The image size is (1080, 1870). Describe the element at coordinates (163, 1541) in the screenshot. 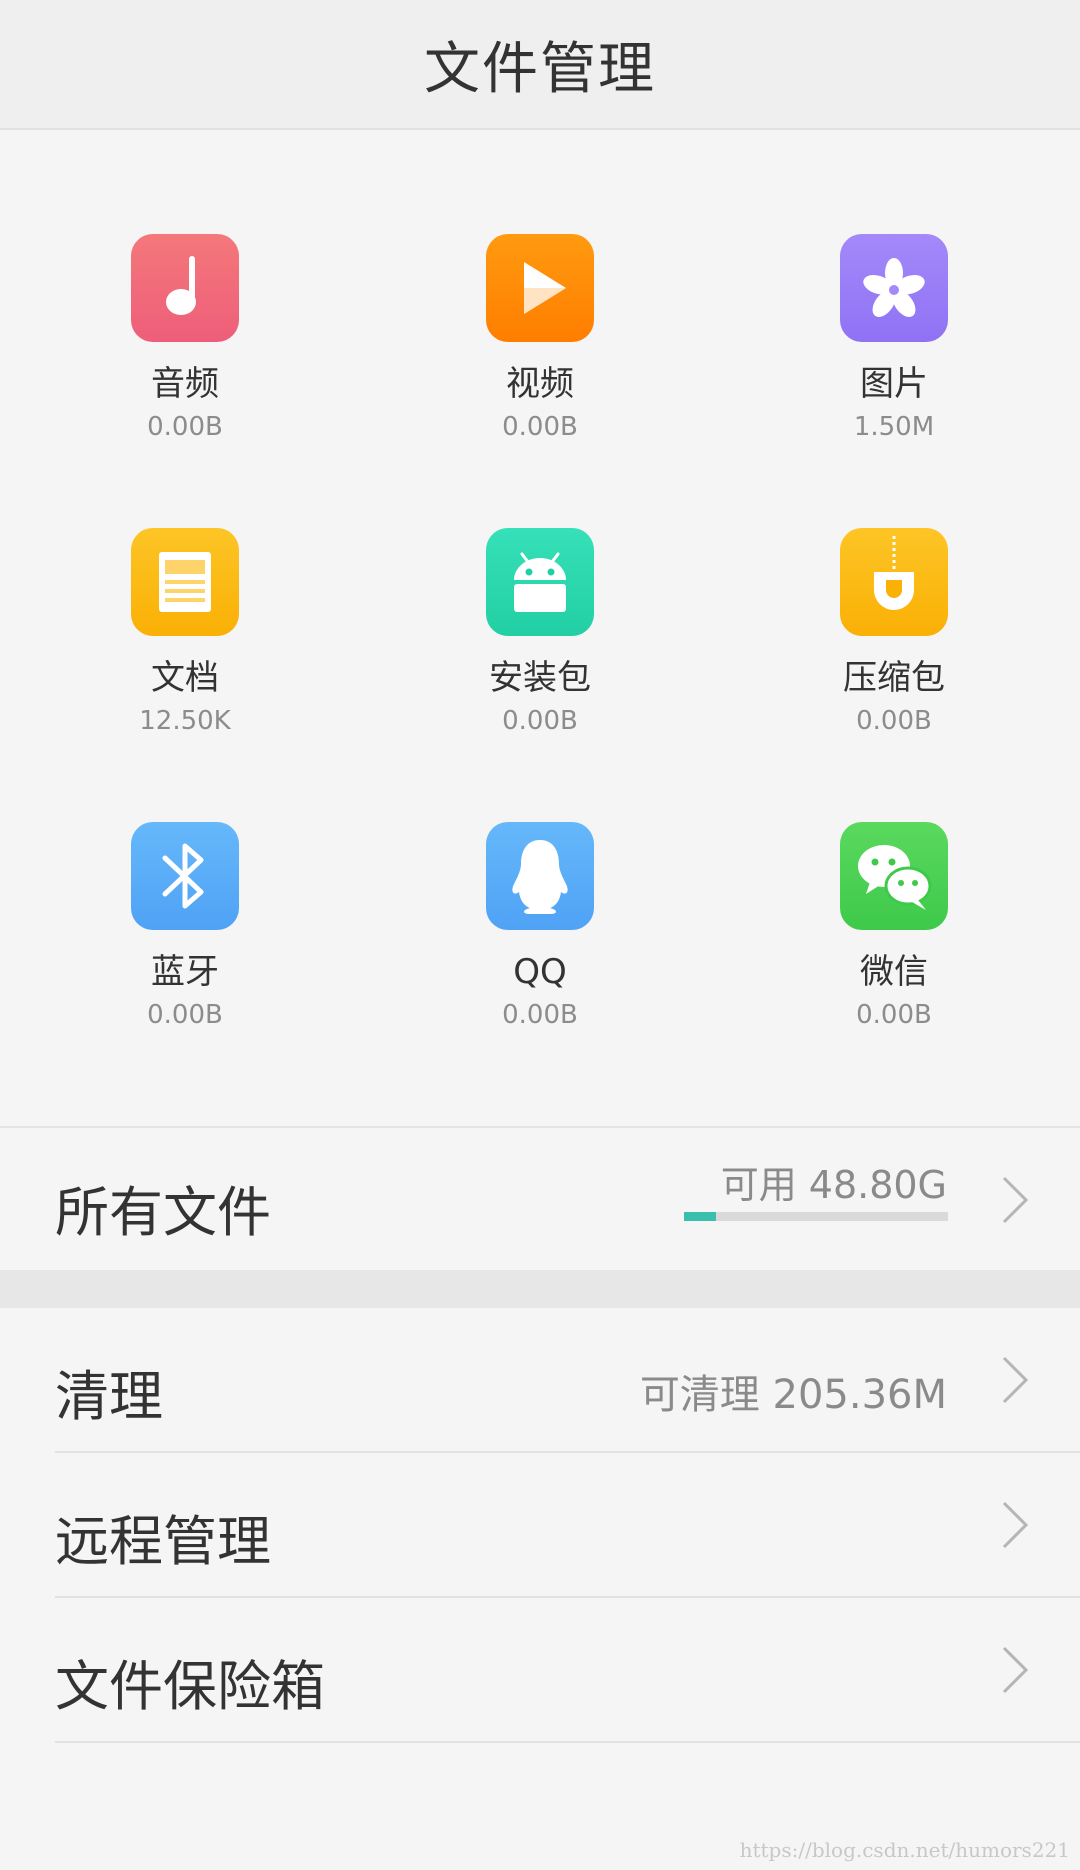

I see `remote-management-title: 远程管理` at that location.